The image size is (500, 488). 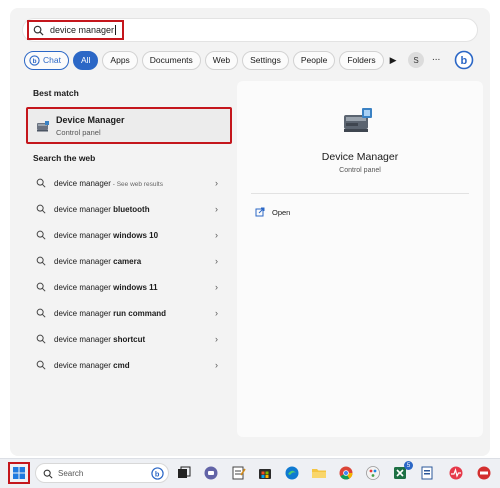 I want to click on search-query-text: device manager, so click(x=82, y=30).